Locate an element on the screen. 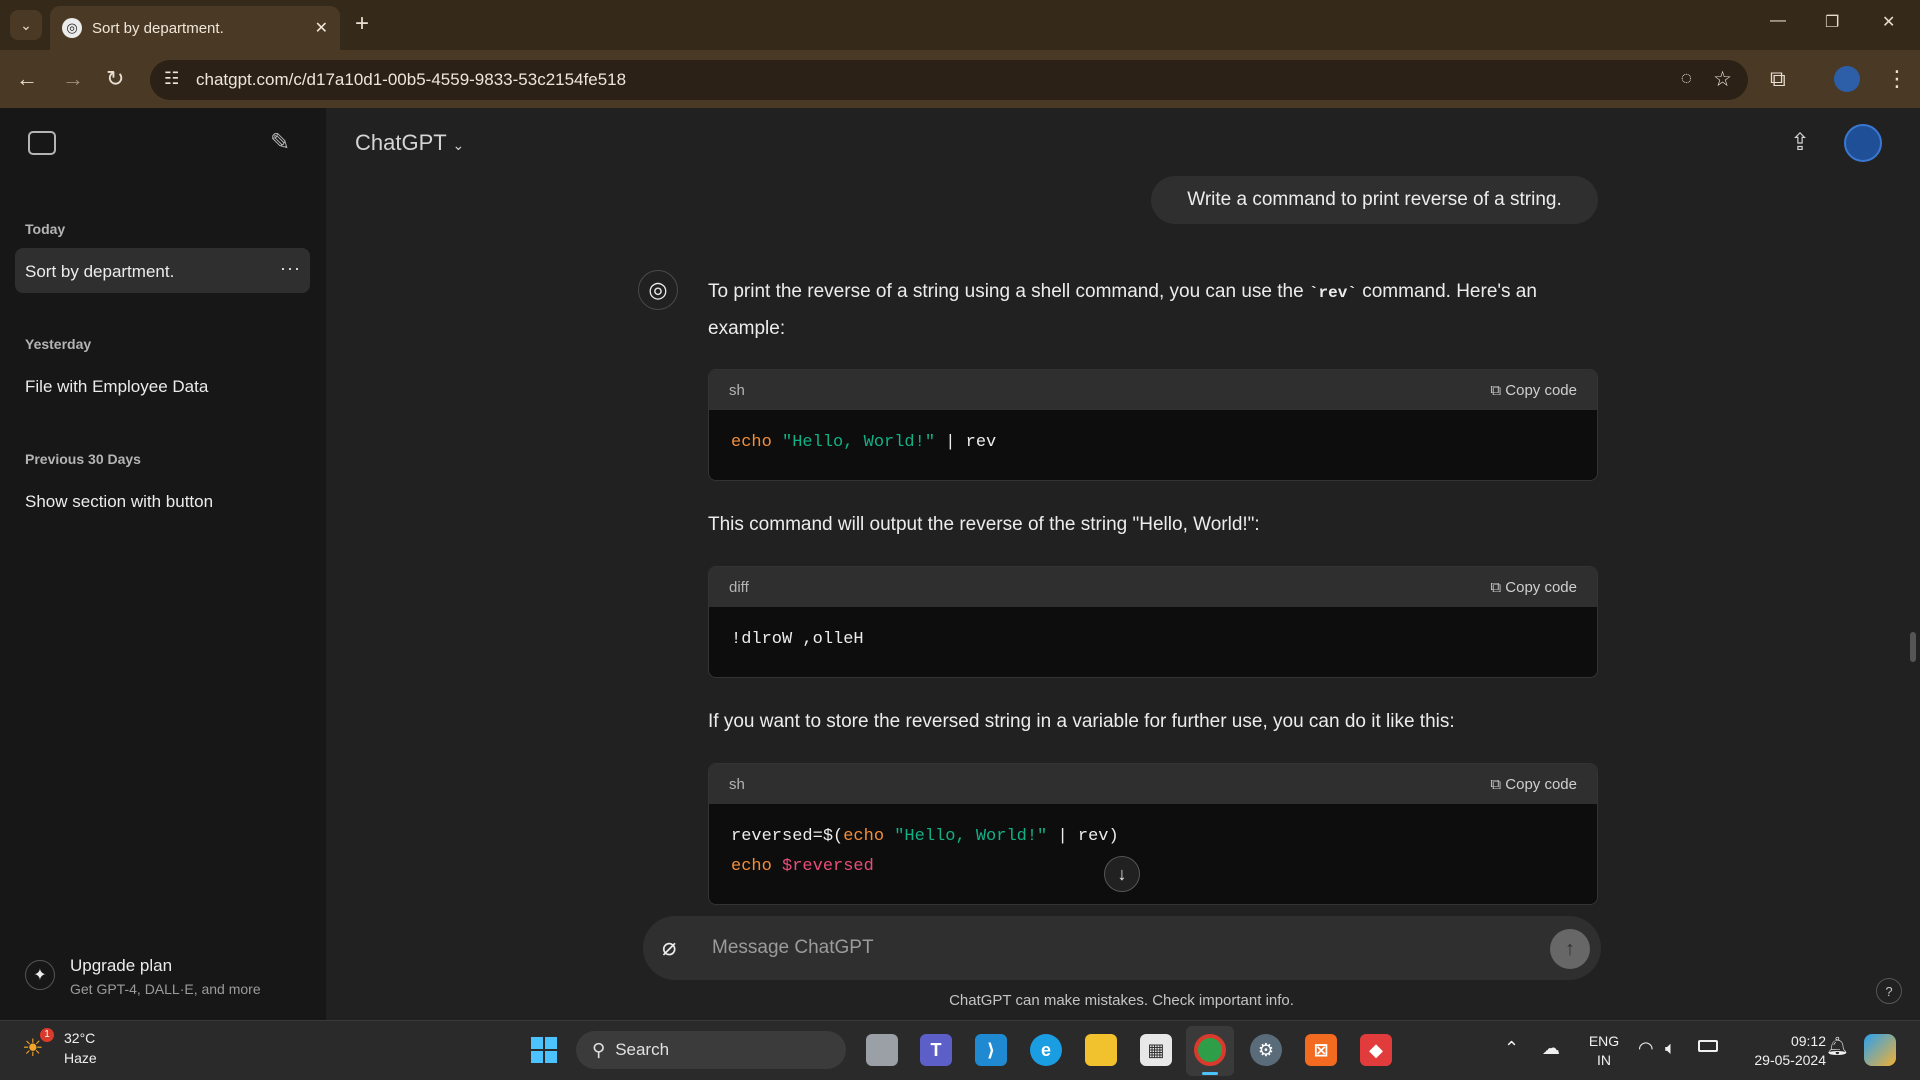  sidebar-item-show-section: Show section with button is located at coordinates (119, 502).